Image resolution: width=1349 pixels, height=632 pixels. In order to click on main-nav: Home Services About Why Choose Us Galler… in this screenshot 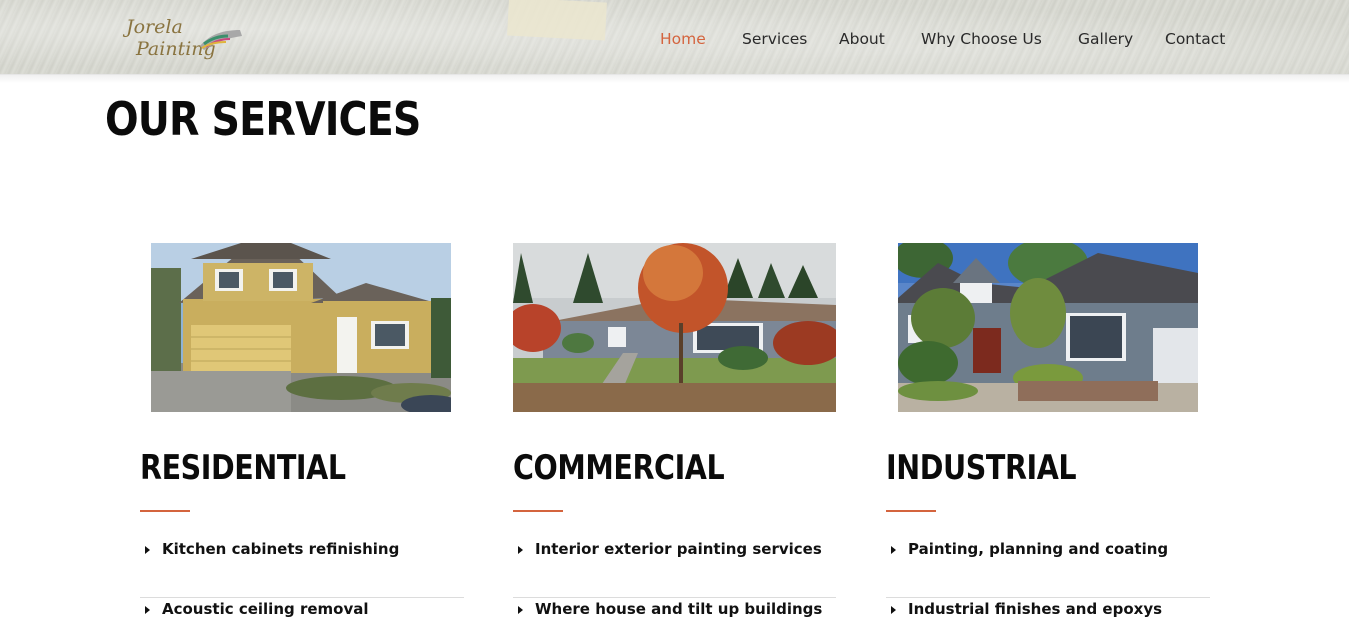, I will do `click(674, 41)`.